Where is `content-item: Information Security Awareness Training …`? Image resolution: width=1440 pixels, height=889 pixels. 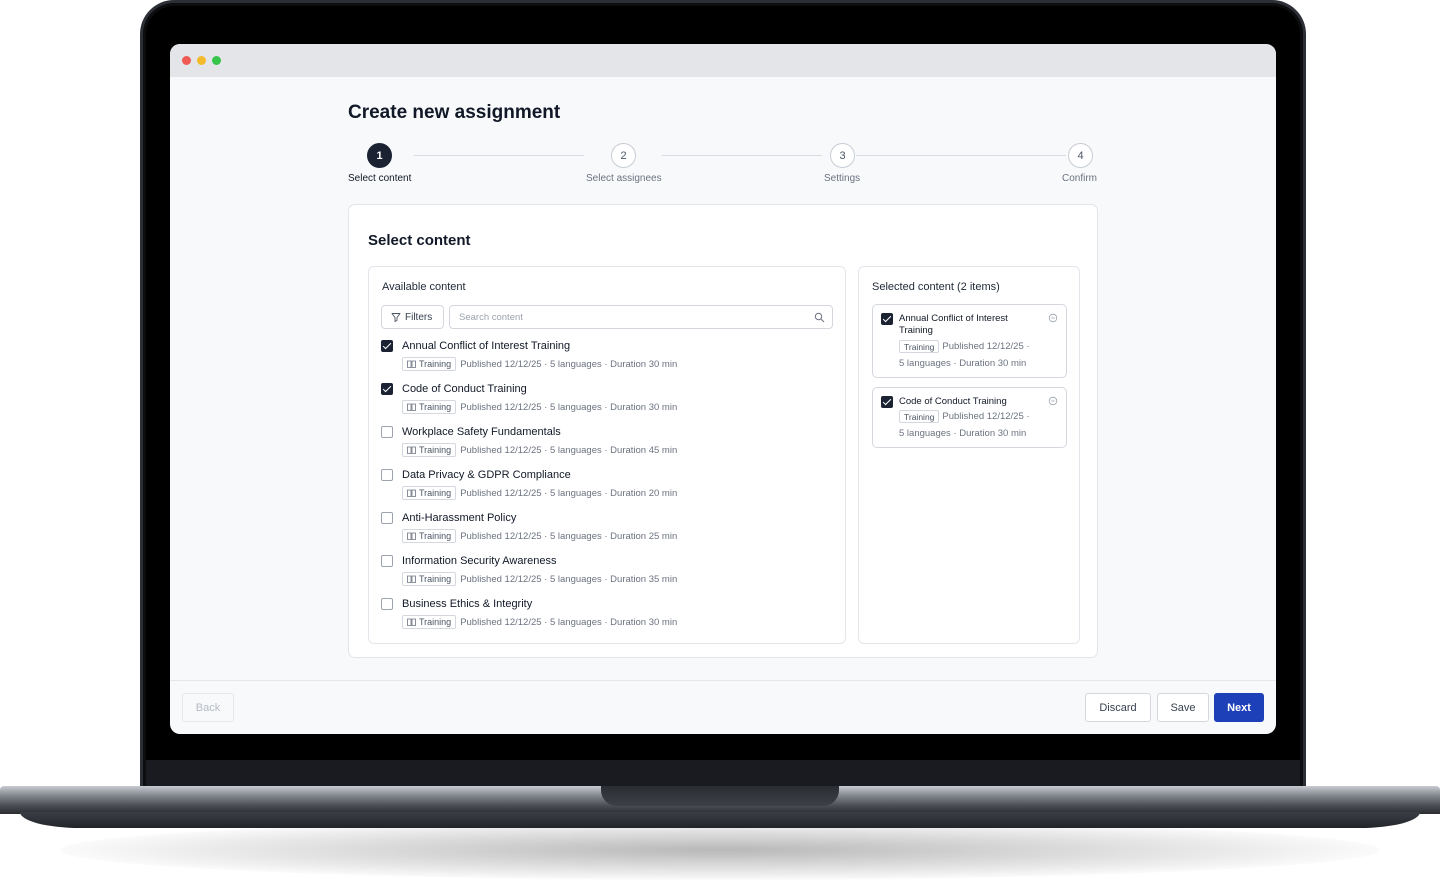
content-item: Information Security Awareness Training … is located at coordinates (606, 573).